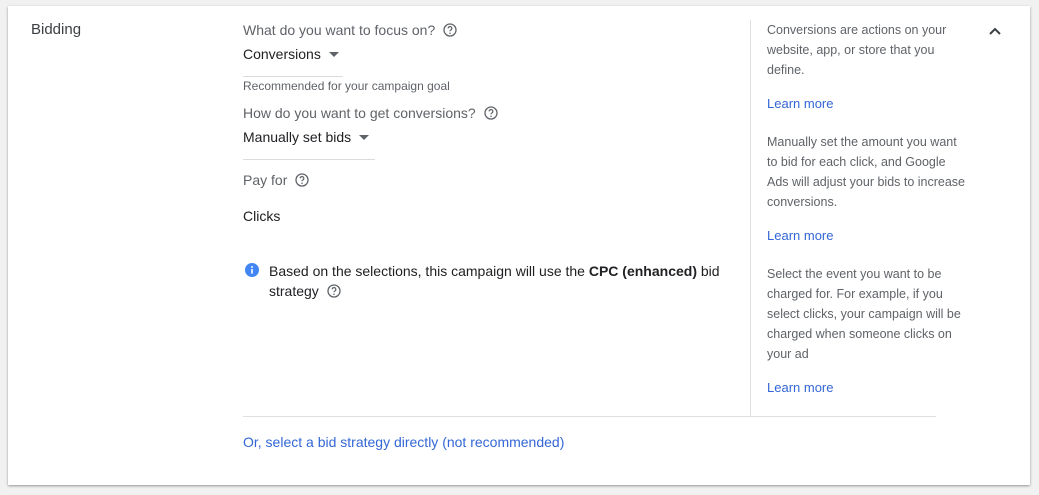 The width and height of the screenshot is (1039, 495). What do you see at coordinates (297, 137) in the screenshot?
I see `bid-method-dropdown-value: Manually set bids` at bounding box center [297, 137].